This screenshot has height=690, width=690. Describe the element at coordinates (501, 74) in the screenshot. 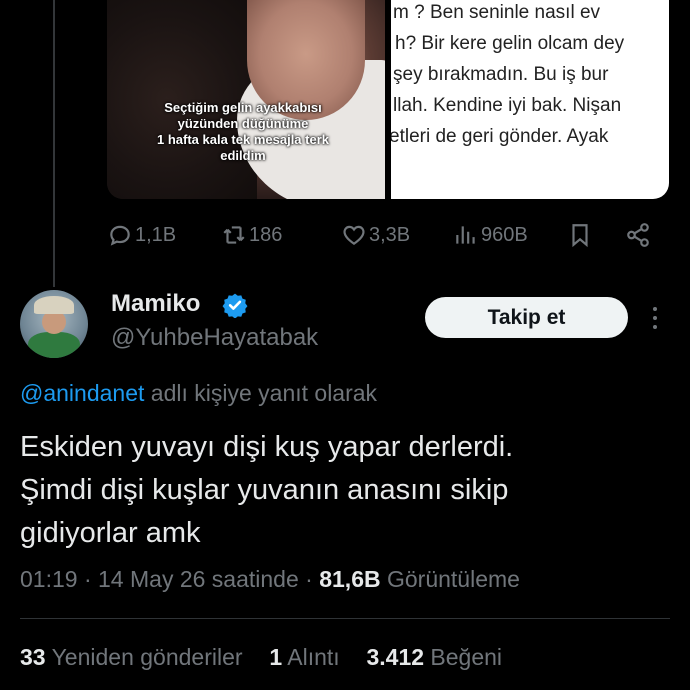

I see `chat-text-line: şey bırakmadın. Bu iş bur` at that location.